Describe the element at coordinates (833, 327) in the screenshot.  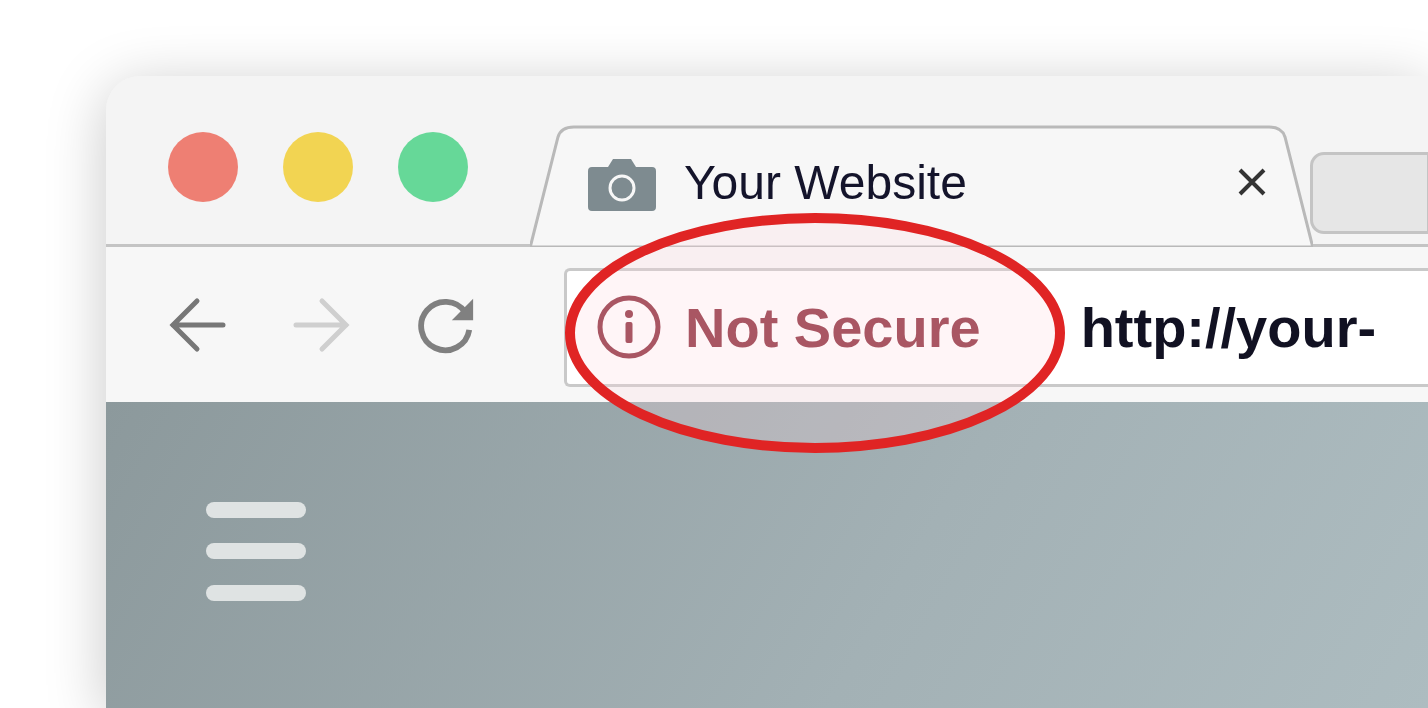
I see `security-label: Not Secure` at that location.